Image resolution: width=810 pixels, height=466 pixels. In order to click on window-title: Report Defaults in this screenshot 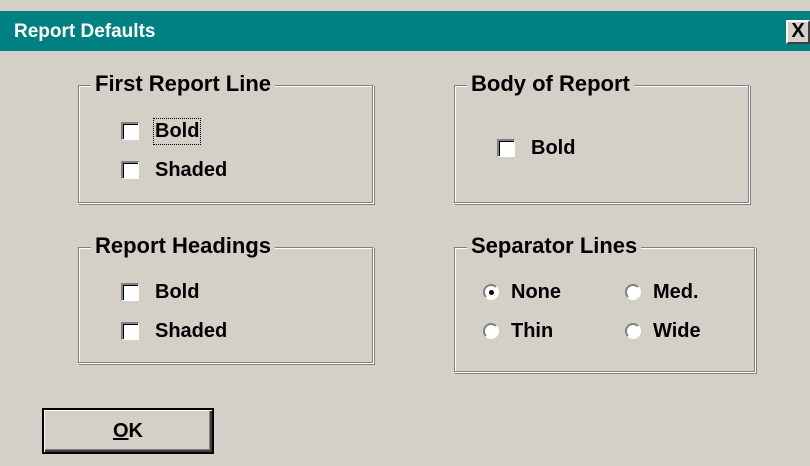, I will do `click(85, 31)`.